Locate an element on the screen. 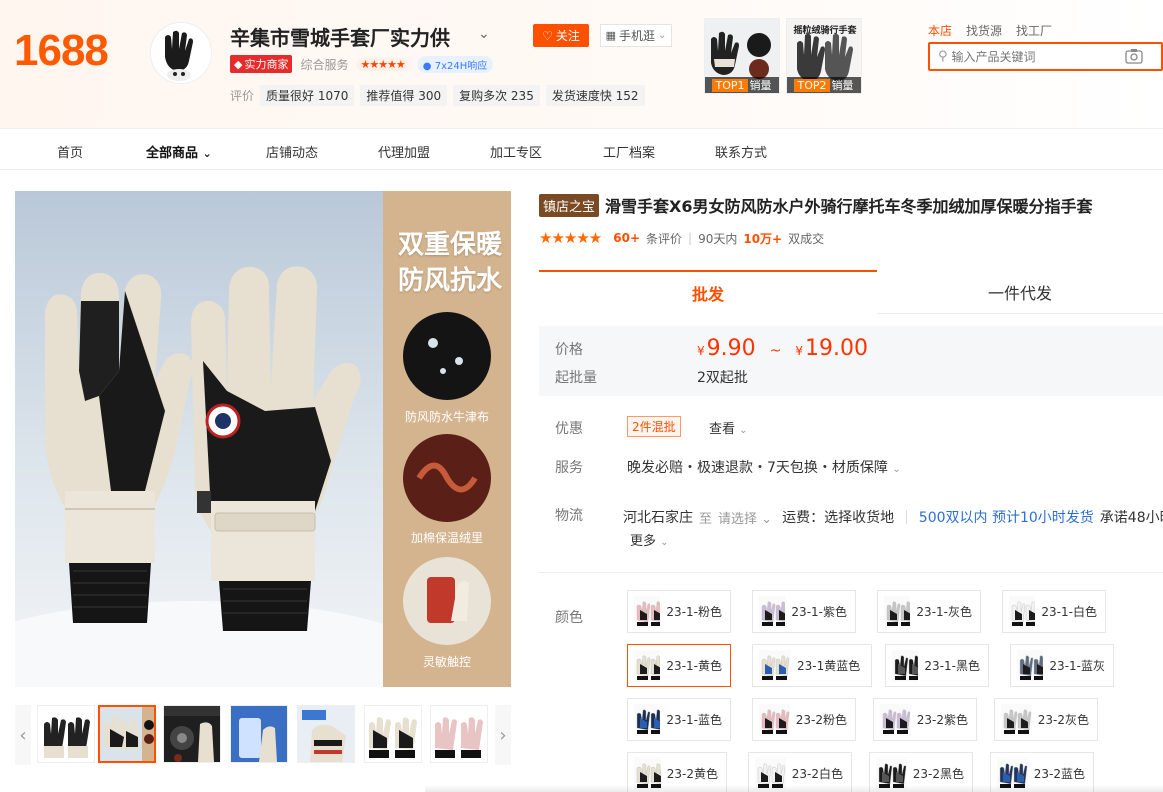 This screenshot has width=1163, height=792. service-label: 服务 is located at coordinates (569, 468).